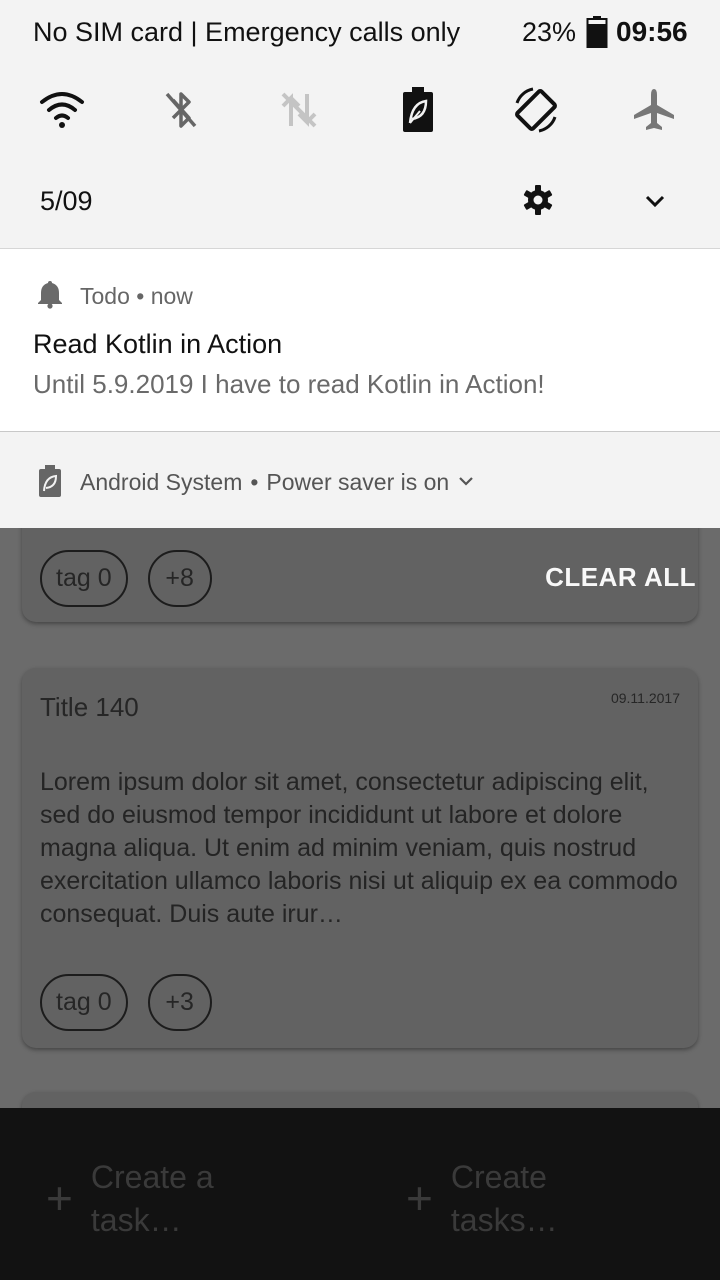  Describe the element at coordinates (161, 482) in the screenshot. I see `notification-app-name: Android System` at that location.